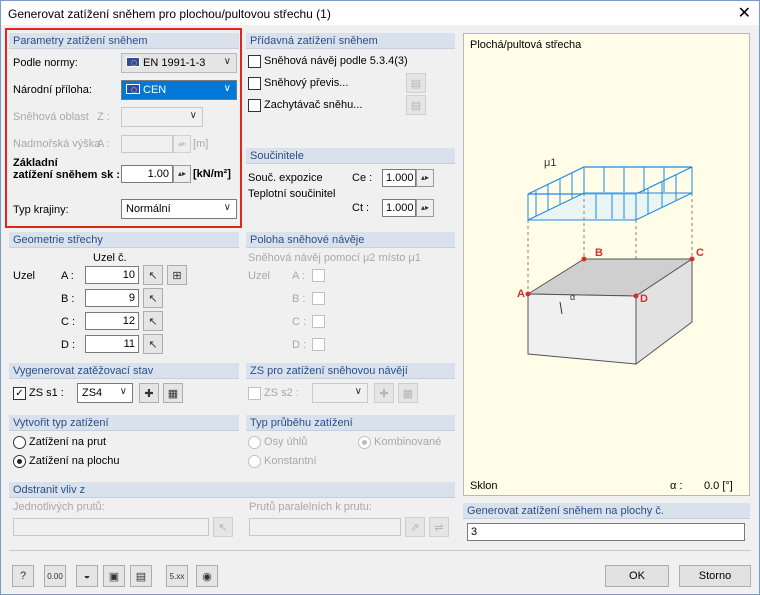  Describe the element at coordinates (484, 486) in the screenshot. I see `slope-label: Sklon` at that location.